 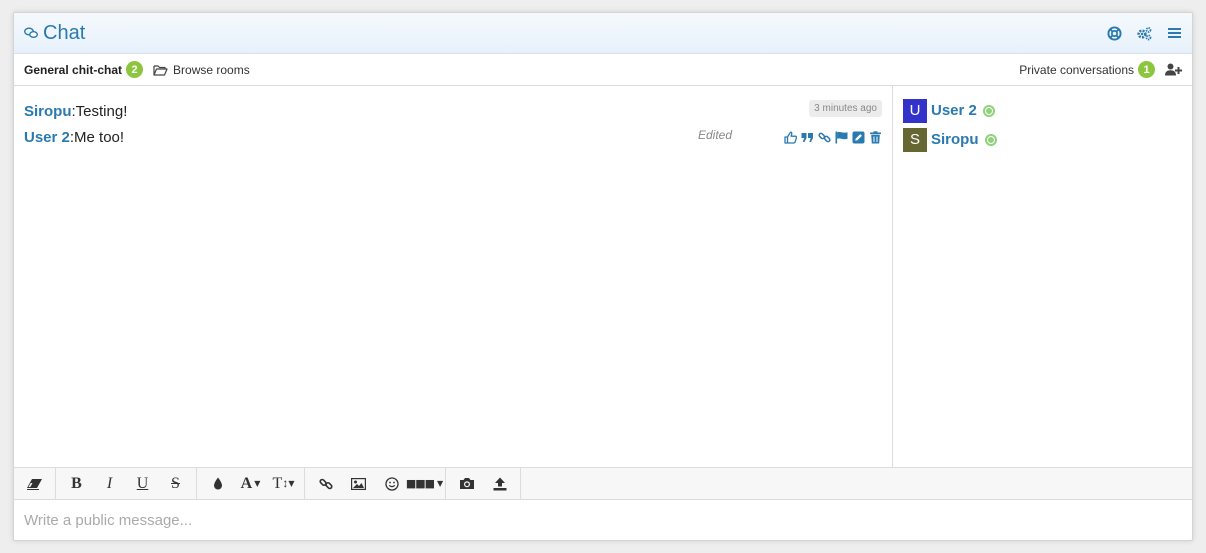 What do you see at coordinates (603, 33) in the screenshot?
I see `chat-header: Chat` at bounding box center [603, 33].